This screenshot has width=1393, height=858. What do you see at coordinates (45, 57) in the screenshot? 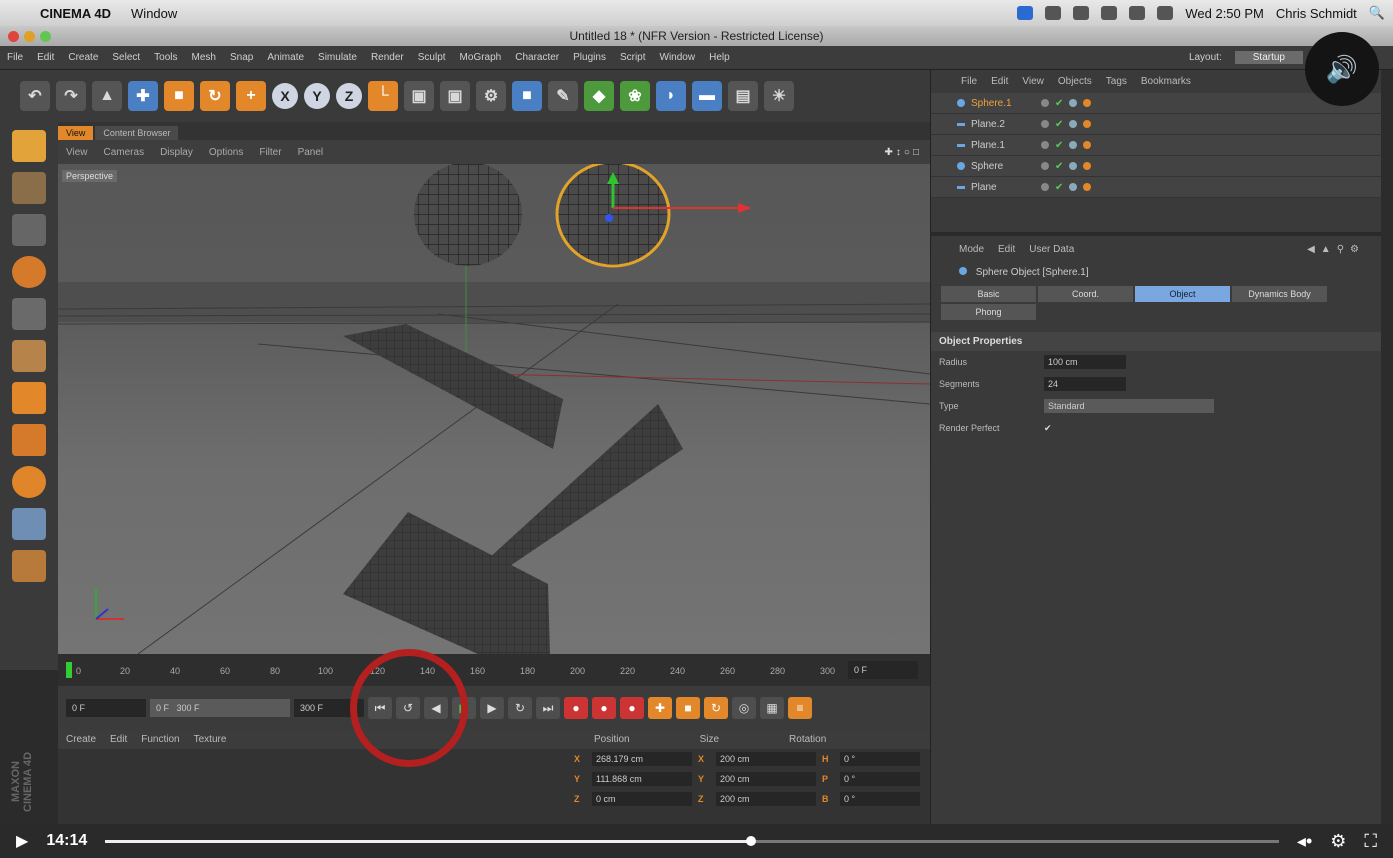
I see `menu-edit: Edit` at bounding box center [45, 57].